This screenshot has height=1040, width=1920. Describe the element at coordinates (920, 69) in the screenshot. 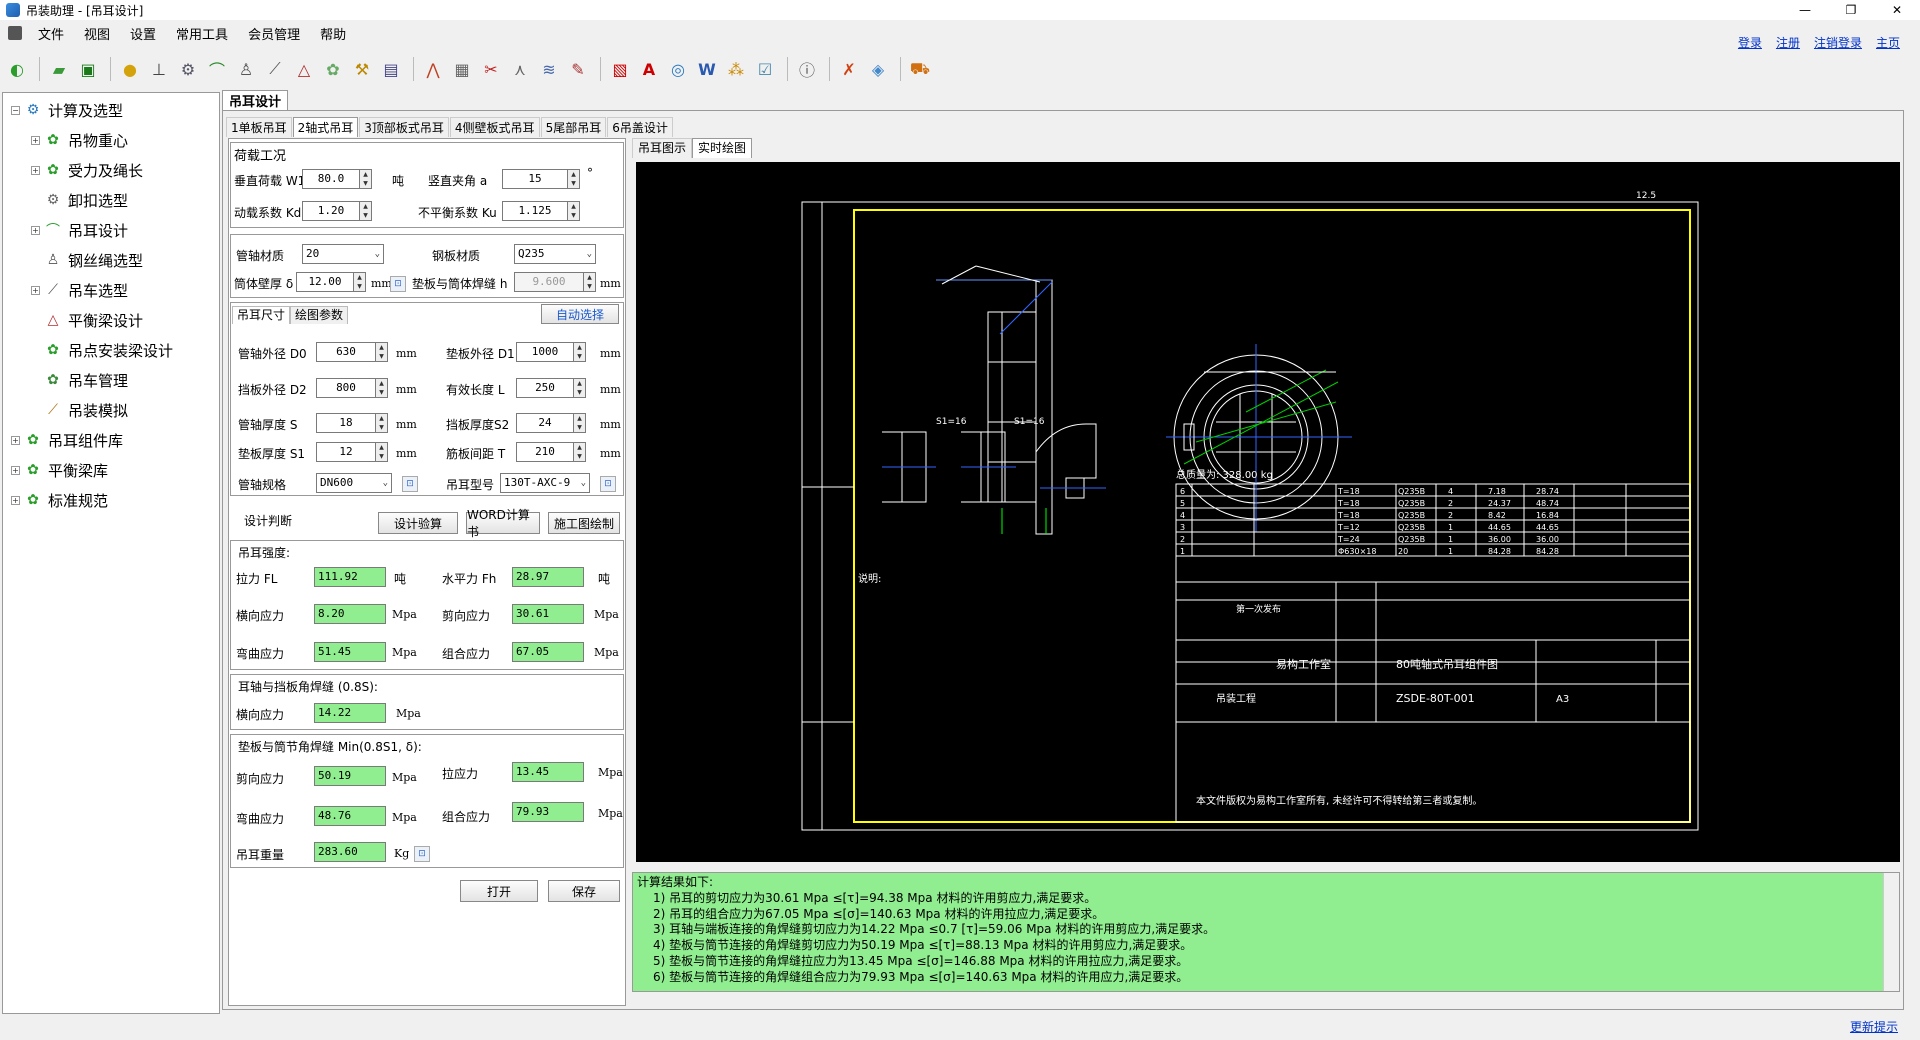

I see `cart-icon: ⛟` at that location.